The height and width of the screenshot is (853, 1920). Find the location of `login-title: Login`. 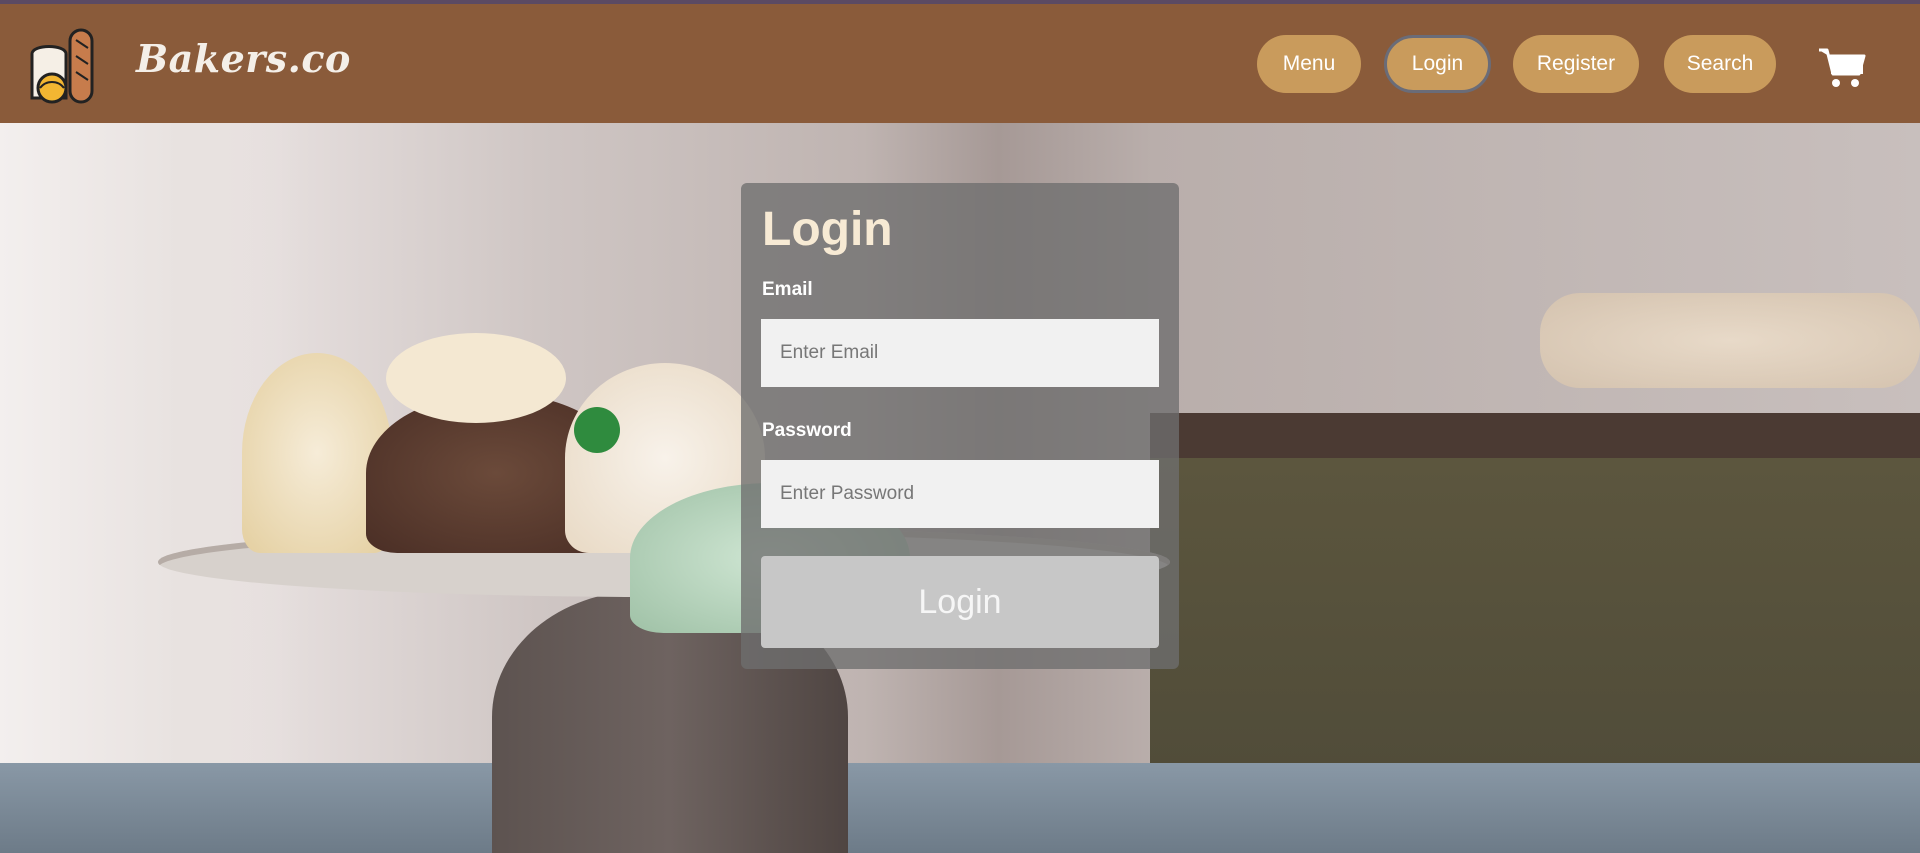

login-title: Login is located at coordinates (827, 229).